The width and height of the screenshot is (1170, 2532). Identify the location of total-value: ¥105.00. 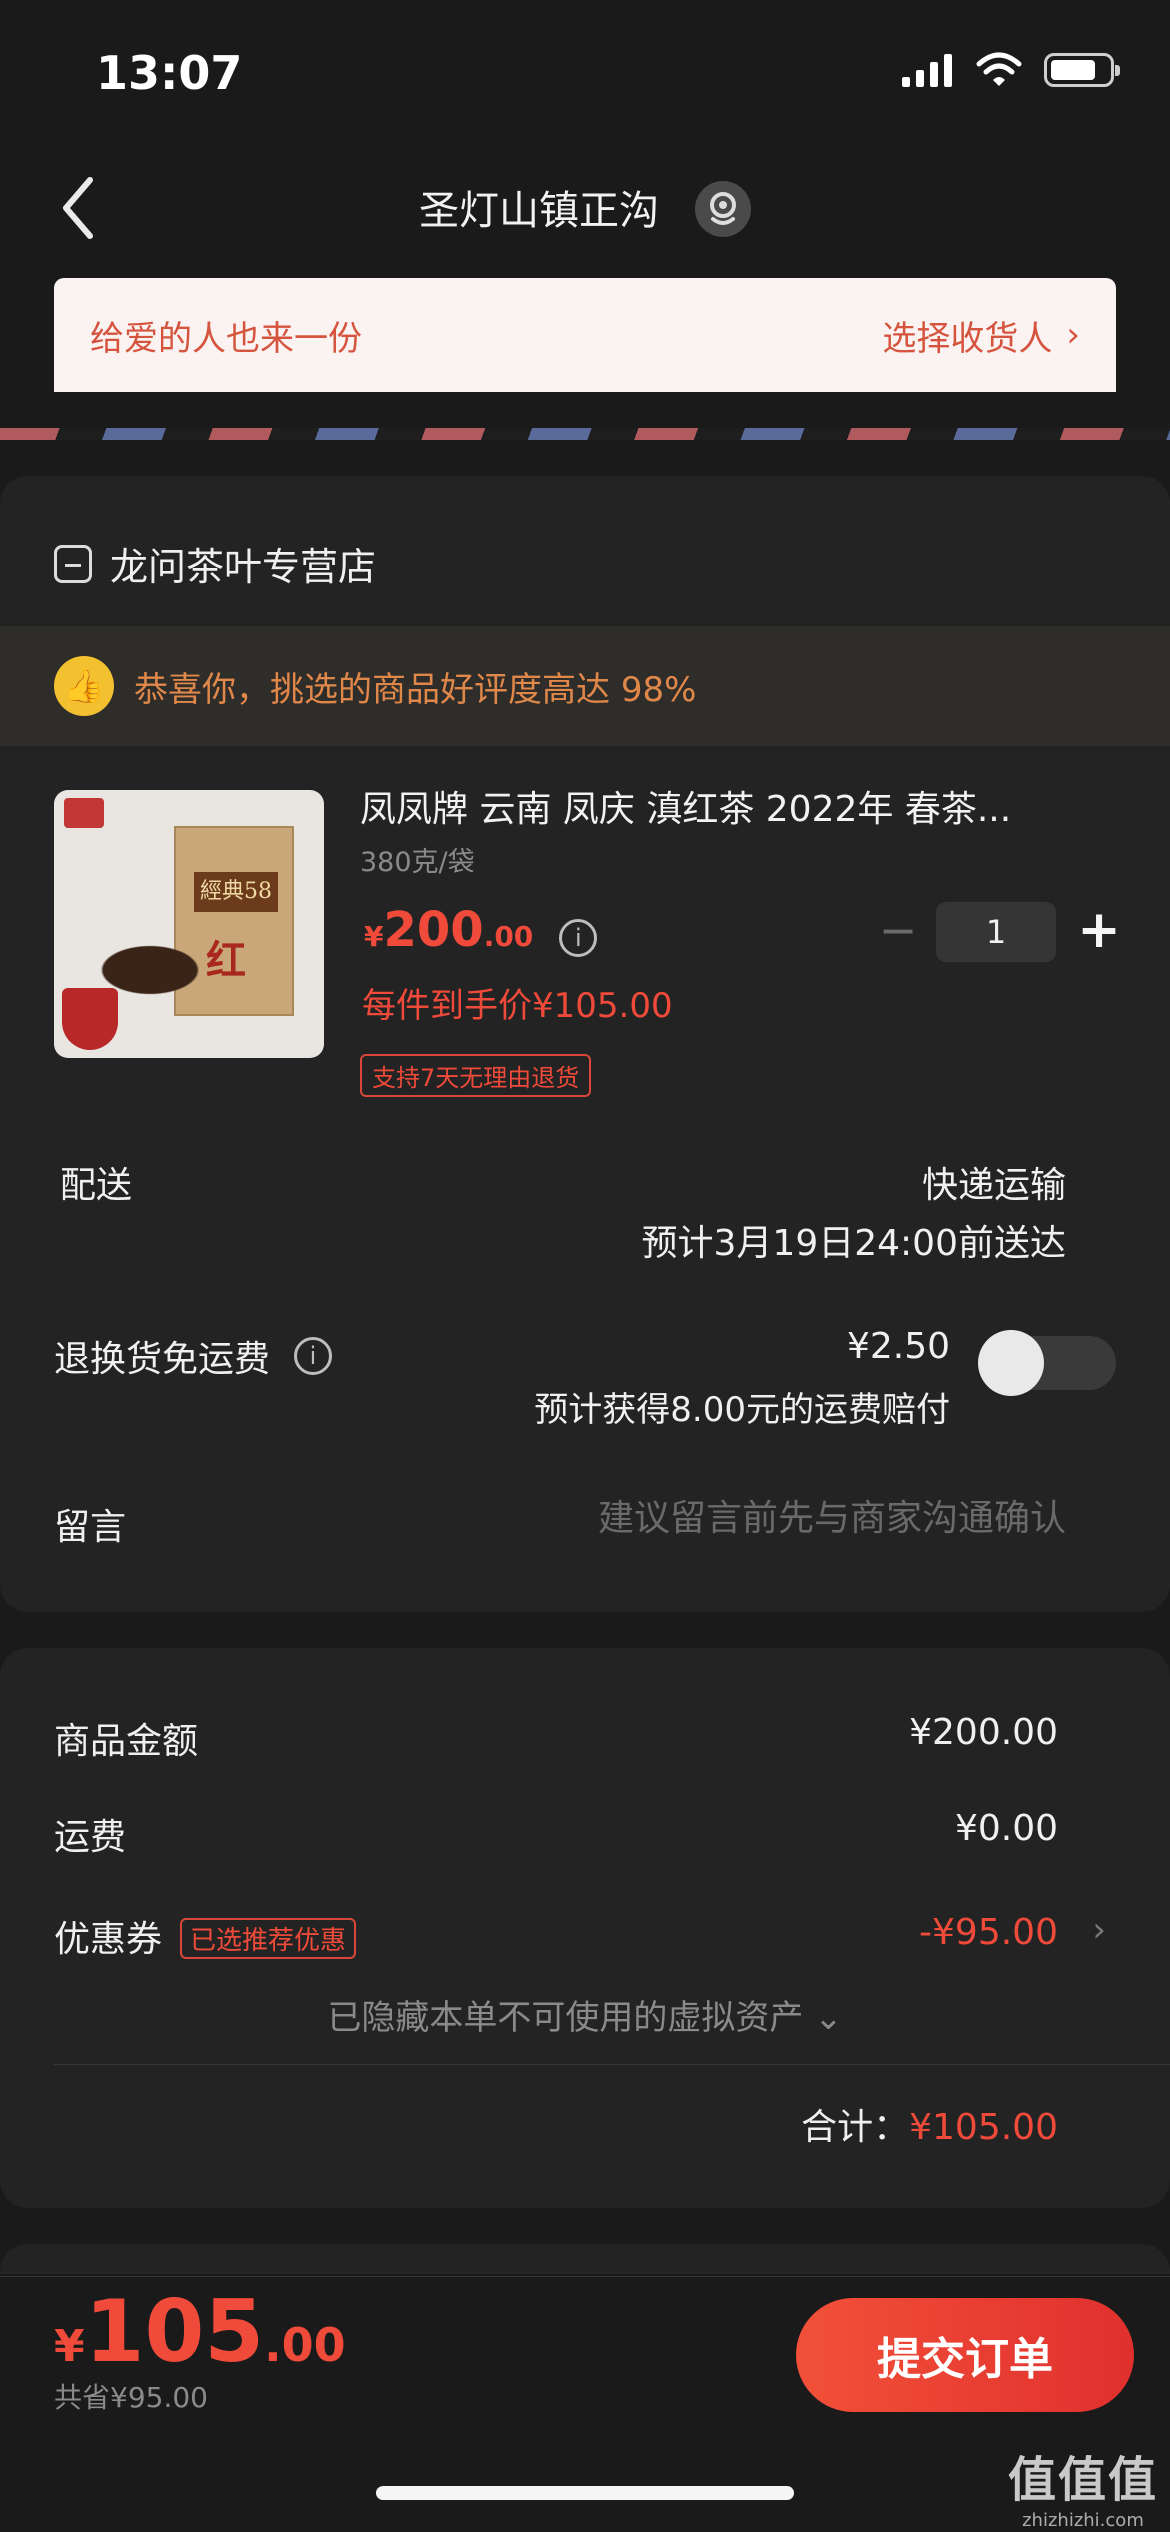
(983, 2127).